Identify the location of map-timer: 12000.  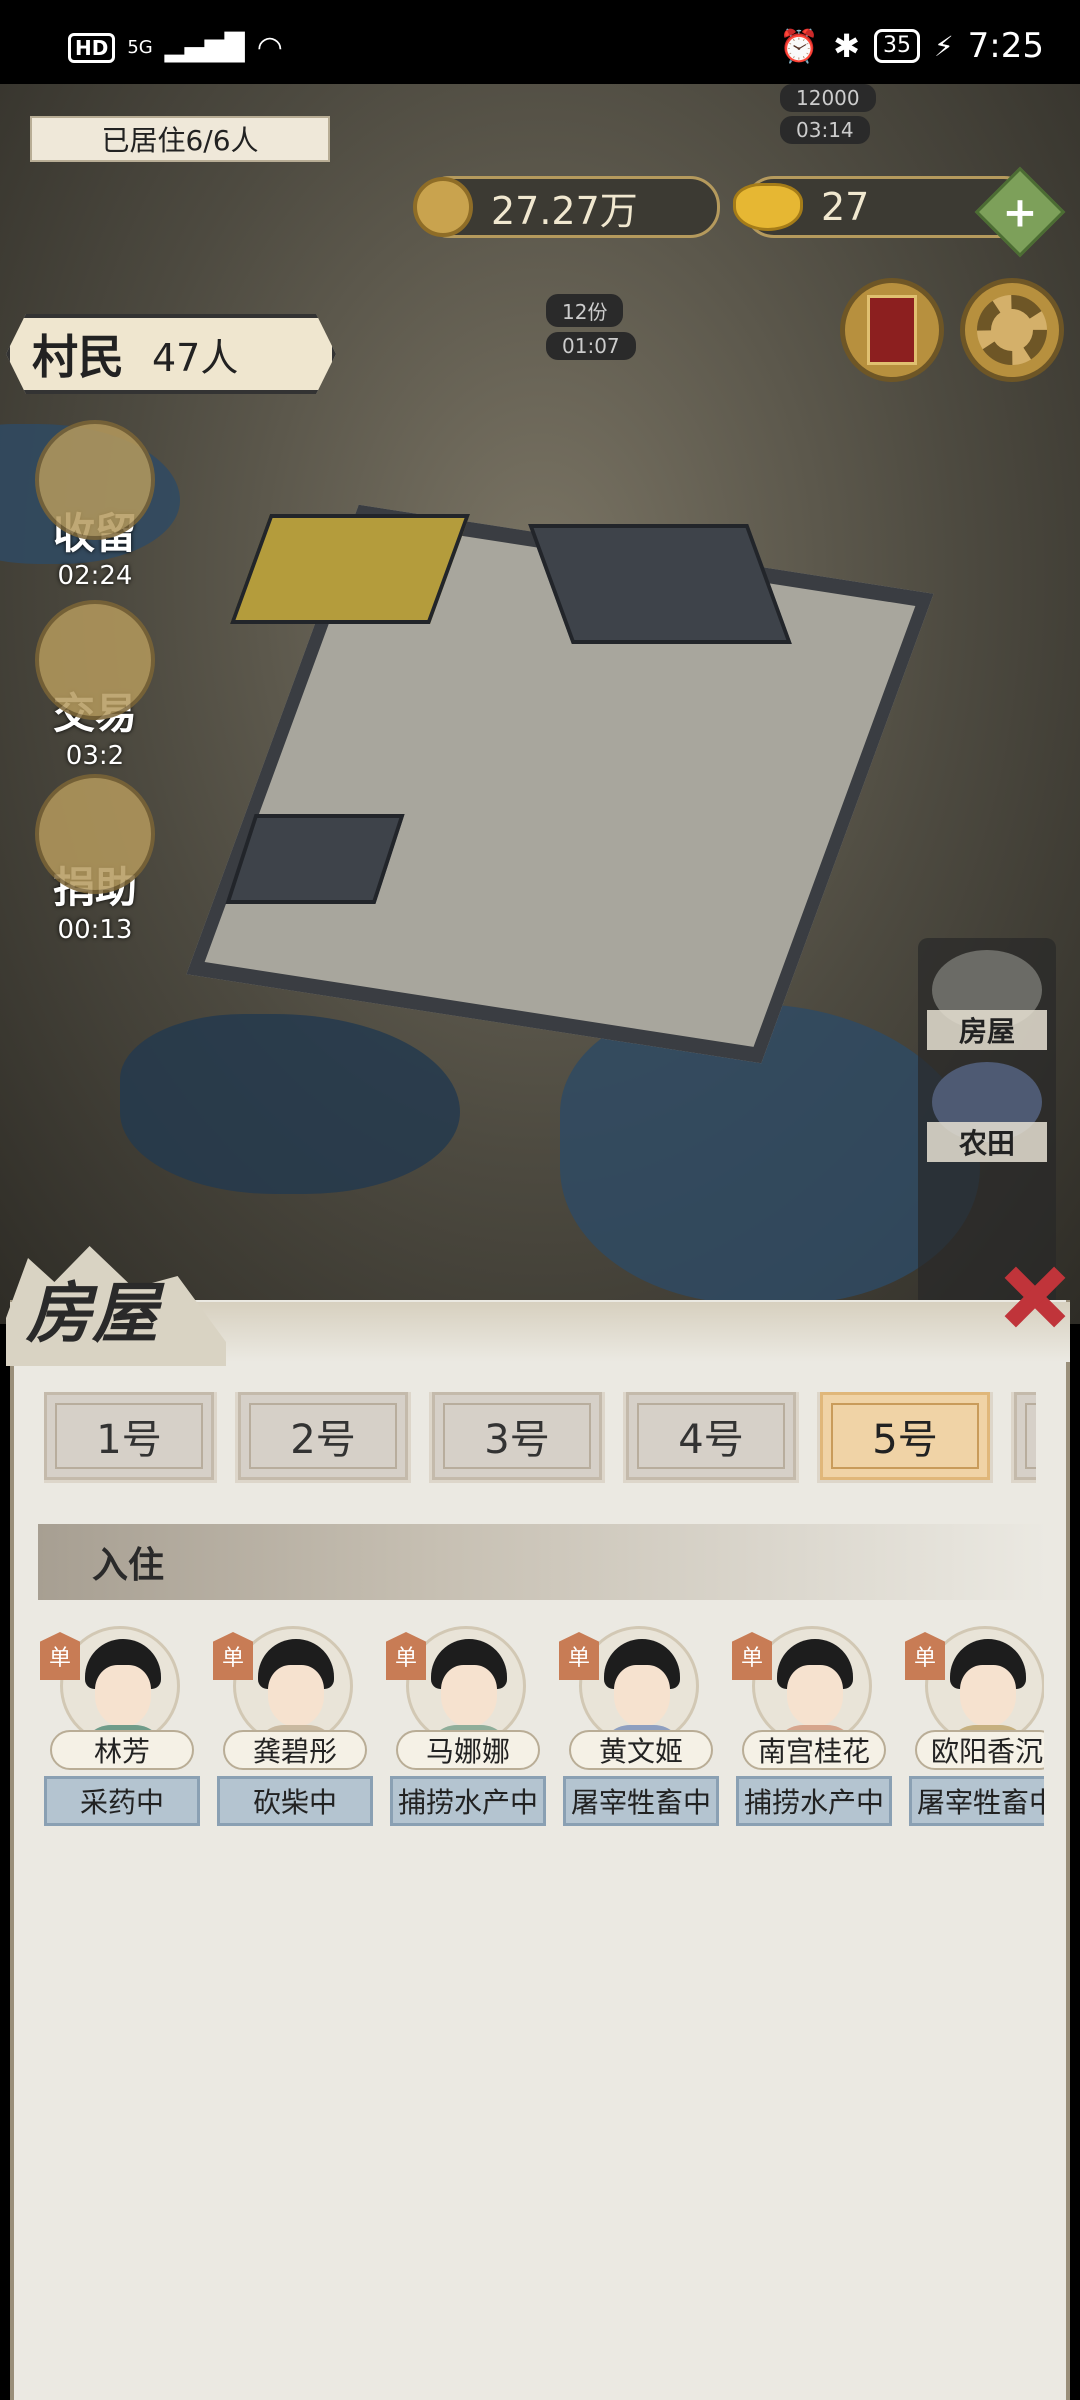
(828, 98).